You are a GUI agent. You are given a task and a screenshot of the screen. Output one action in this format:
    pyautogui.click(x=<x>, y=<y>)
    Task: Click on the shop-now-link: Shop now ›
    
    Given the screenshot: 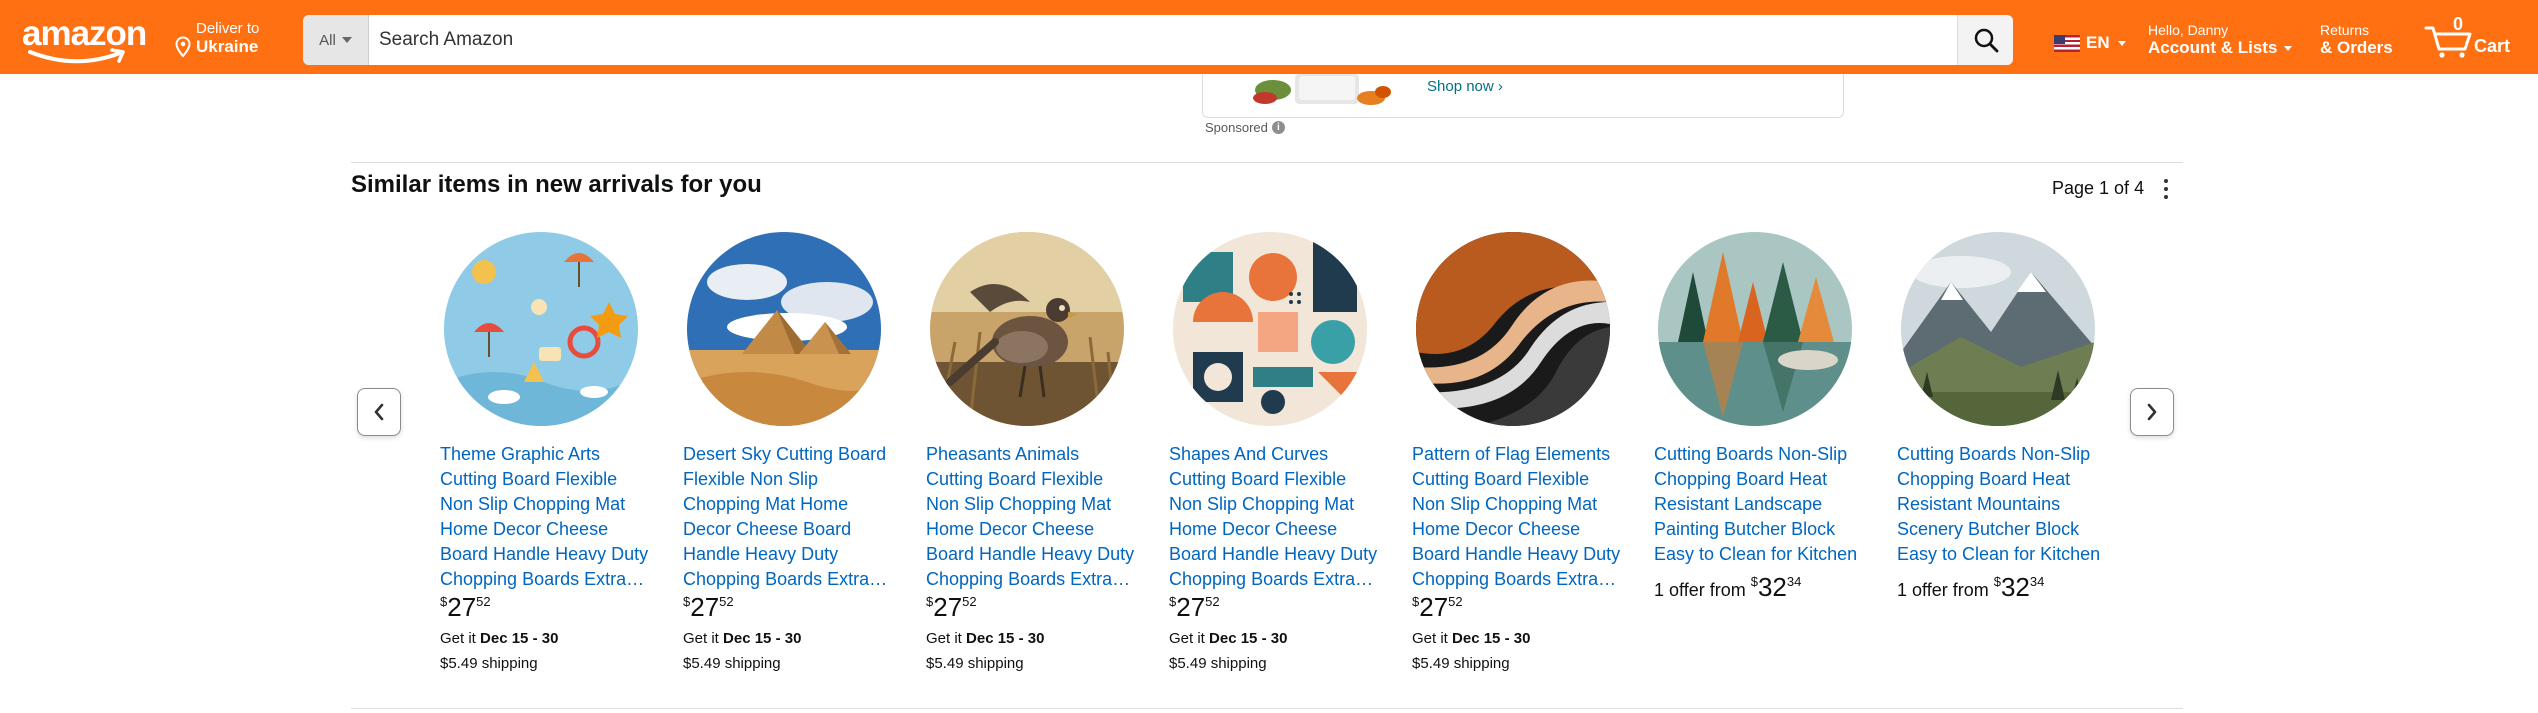 What is the action you would take?
    pyautogui.click(x=1465, y=86)
    